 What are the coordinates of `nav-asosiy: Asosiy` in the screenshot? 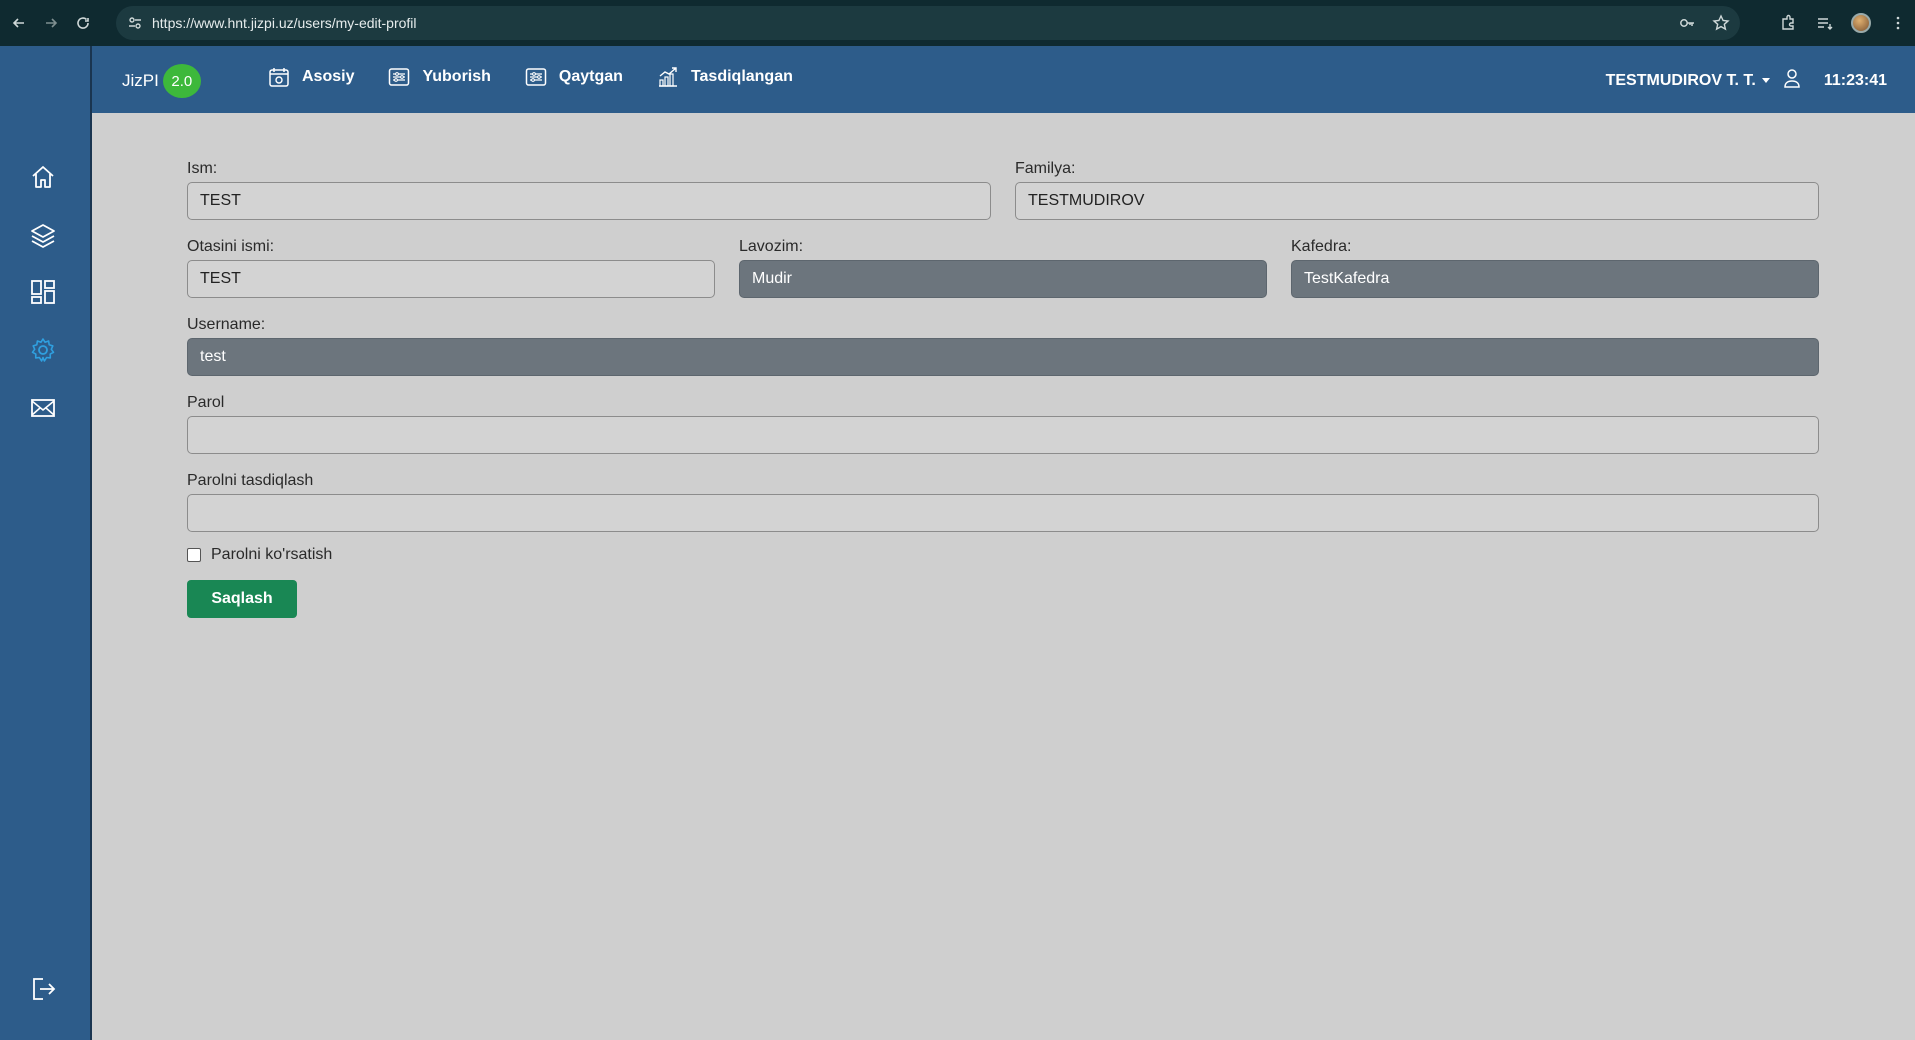 It's located at (311, 77).